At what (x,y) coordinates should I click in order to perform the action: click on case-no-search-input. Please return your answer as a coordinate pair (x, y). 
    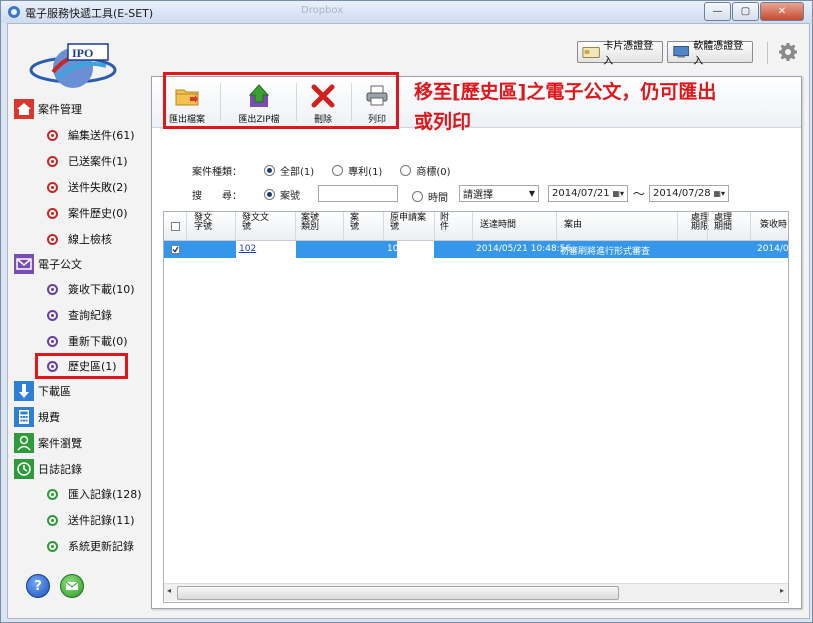
    Looking at the image, I should click on (358, 193).